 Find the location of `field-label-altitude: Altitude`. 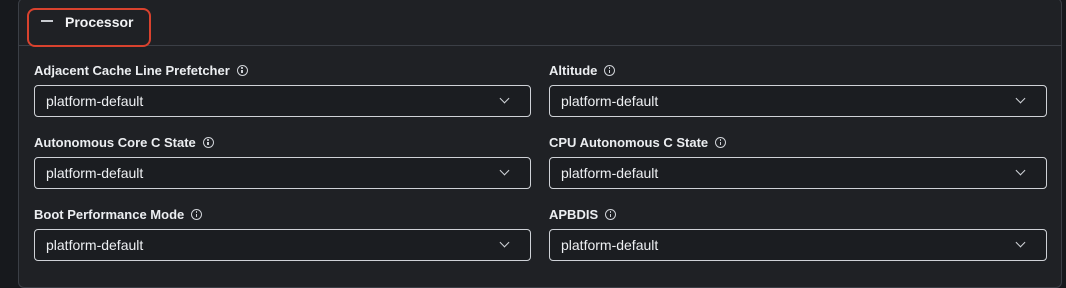

field-label-altitude: Altitude is located at coordinates (582, 70).